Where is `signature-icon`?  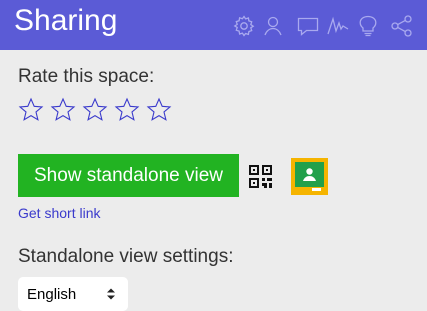 signature-icon is located at coordinates (338, 26).